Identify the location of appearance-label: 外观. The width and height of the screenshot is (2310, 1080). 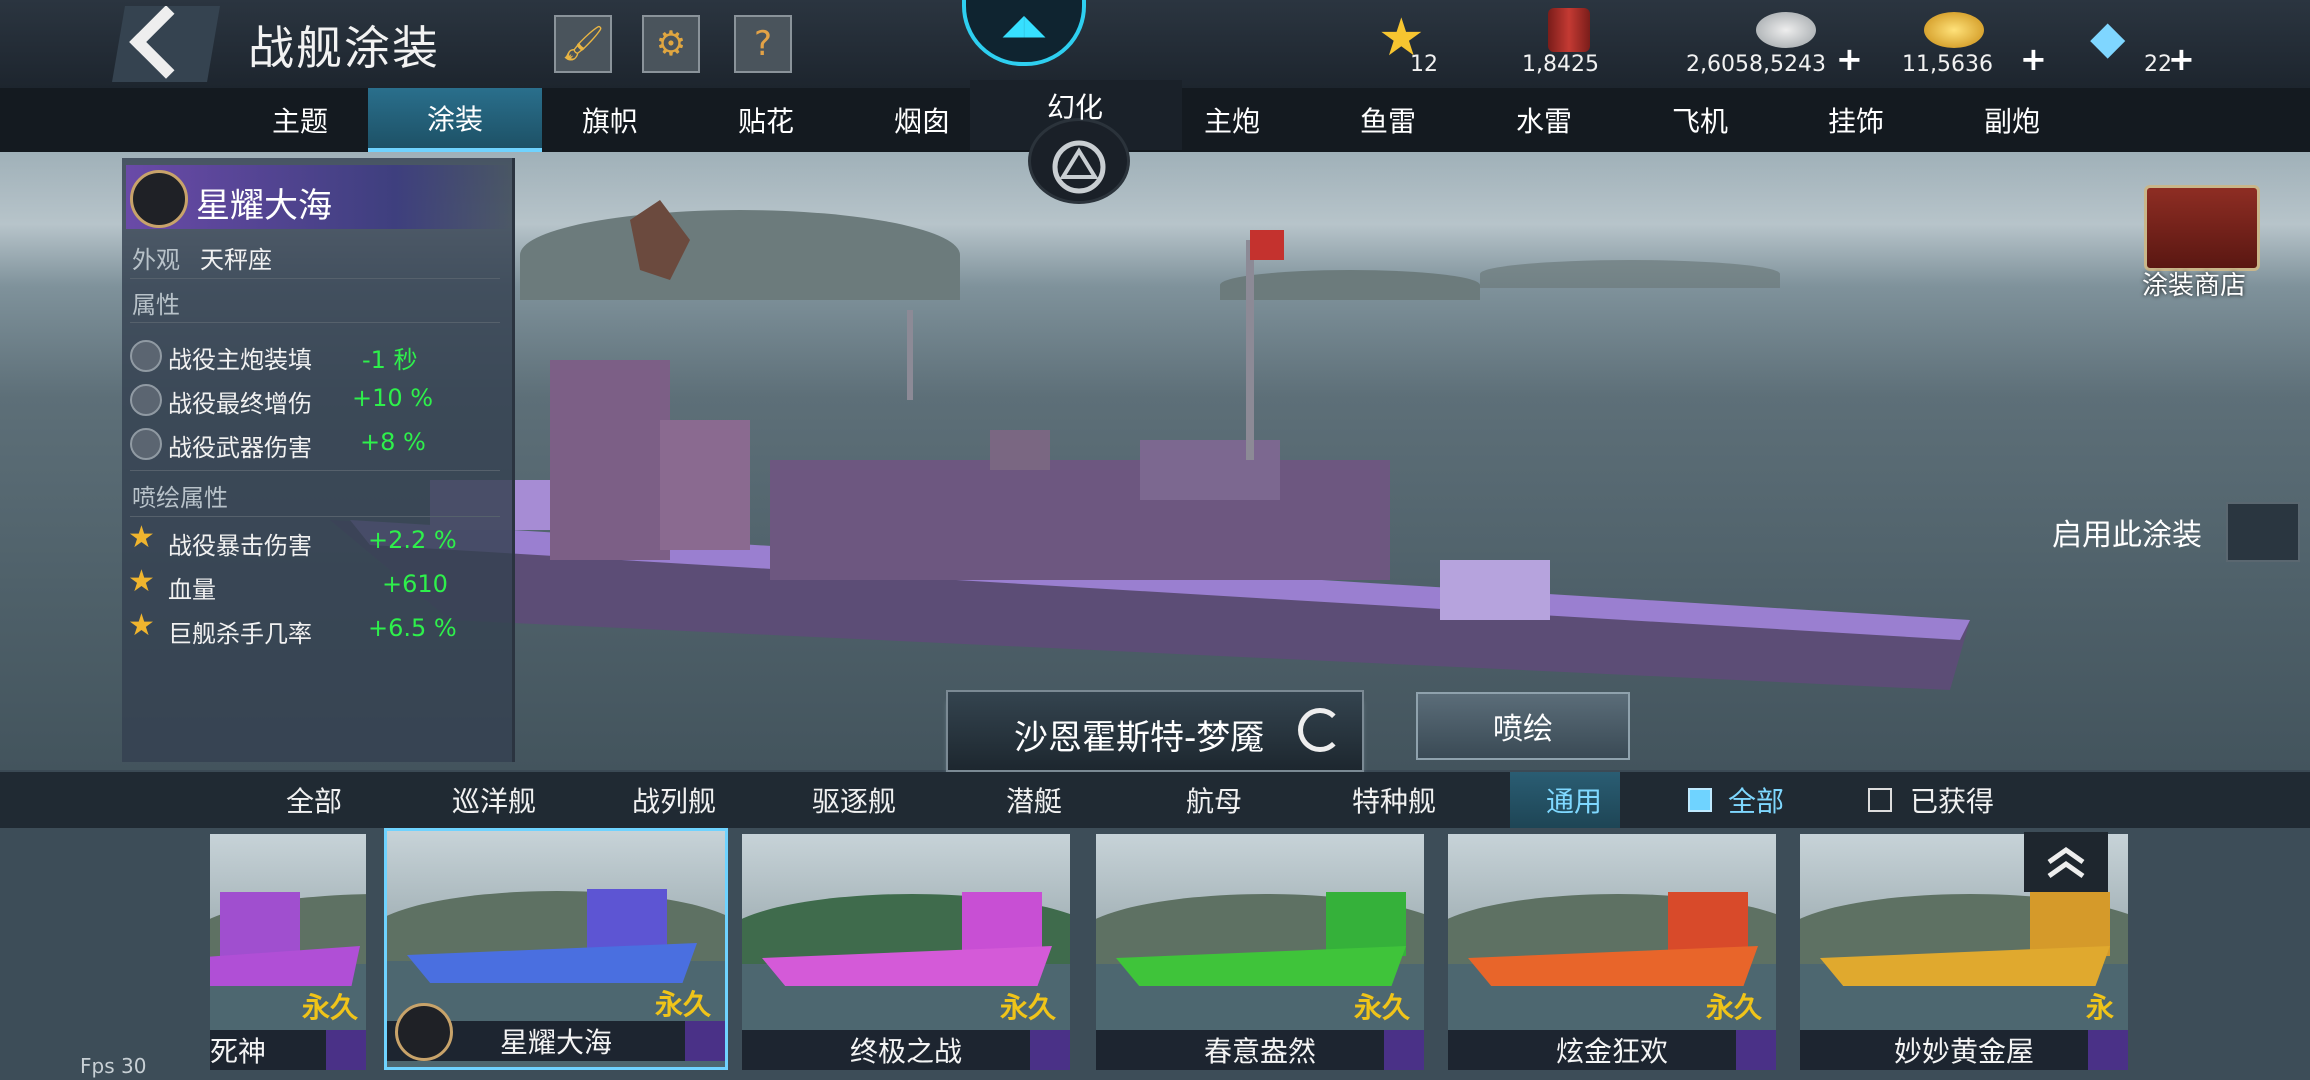
(156, 260).